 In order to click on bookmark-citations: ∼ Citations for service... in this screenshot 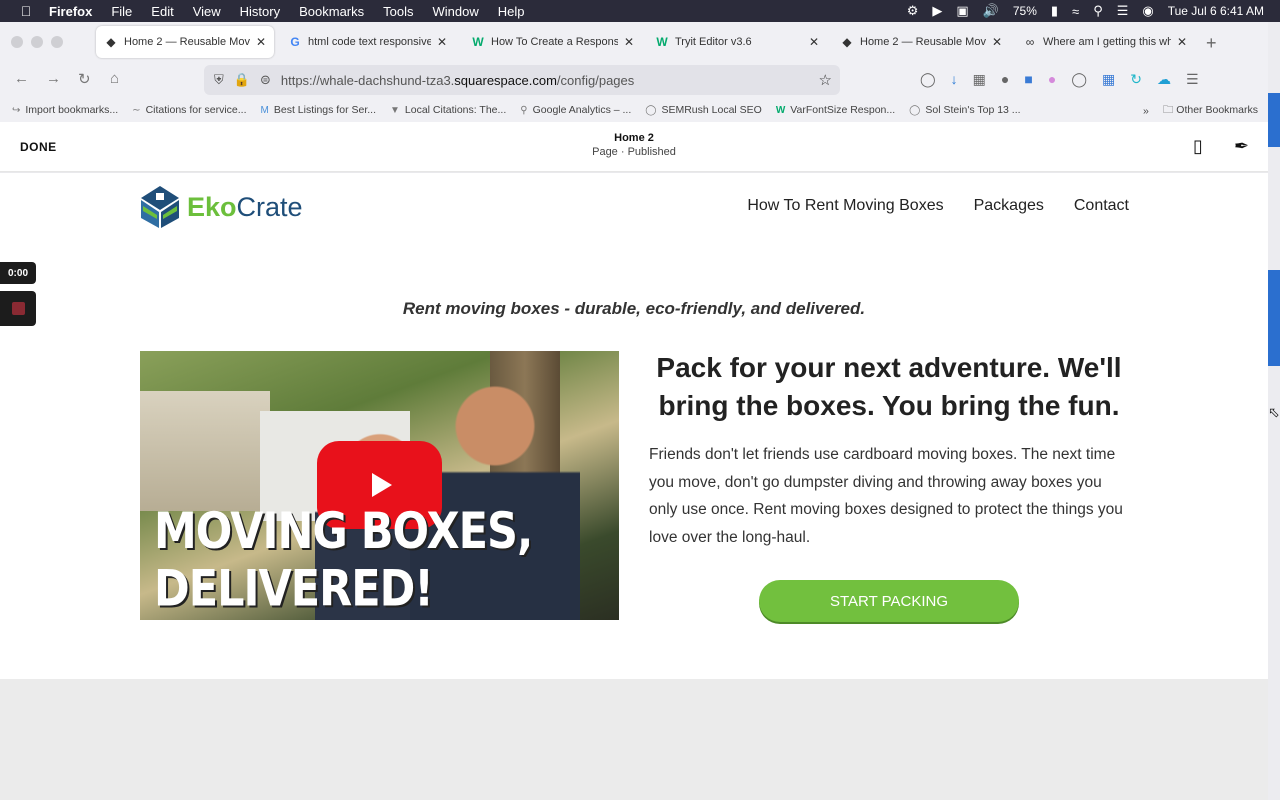, I will do `click(189, 110)`.